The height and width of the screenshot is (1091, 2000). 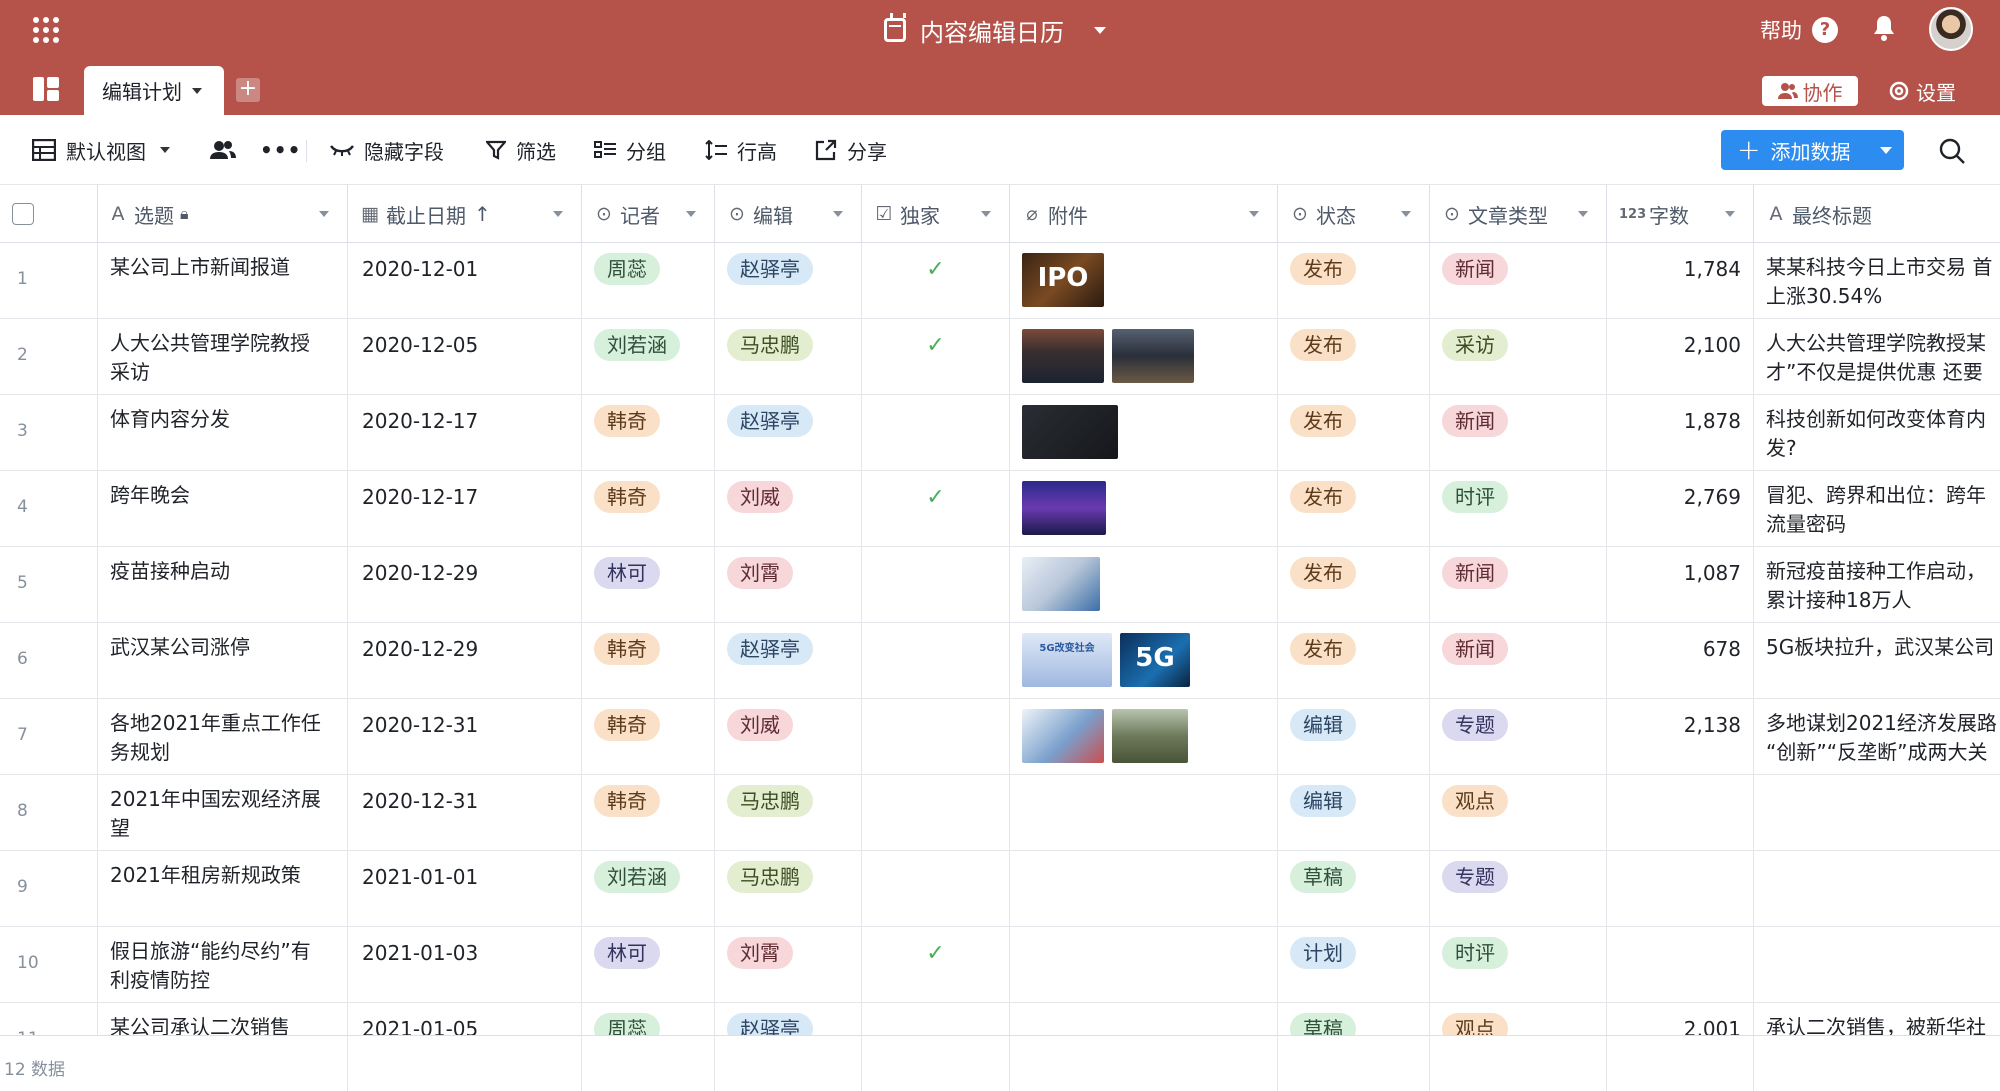 I want to click on row-height-button: 行高, so click(x=741, y=150).